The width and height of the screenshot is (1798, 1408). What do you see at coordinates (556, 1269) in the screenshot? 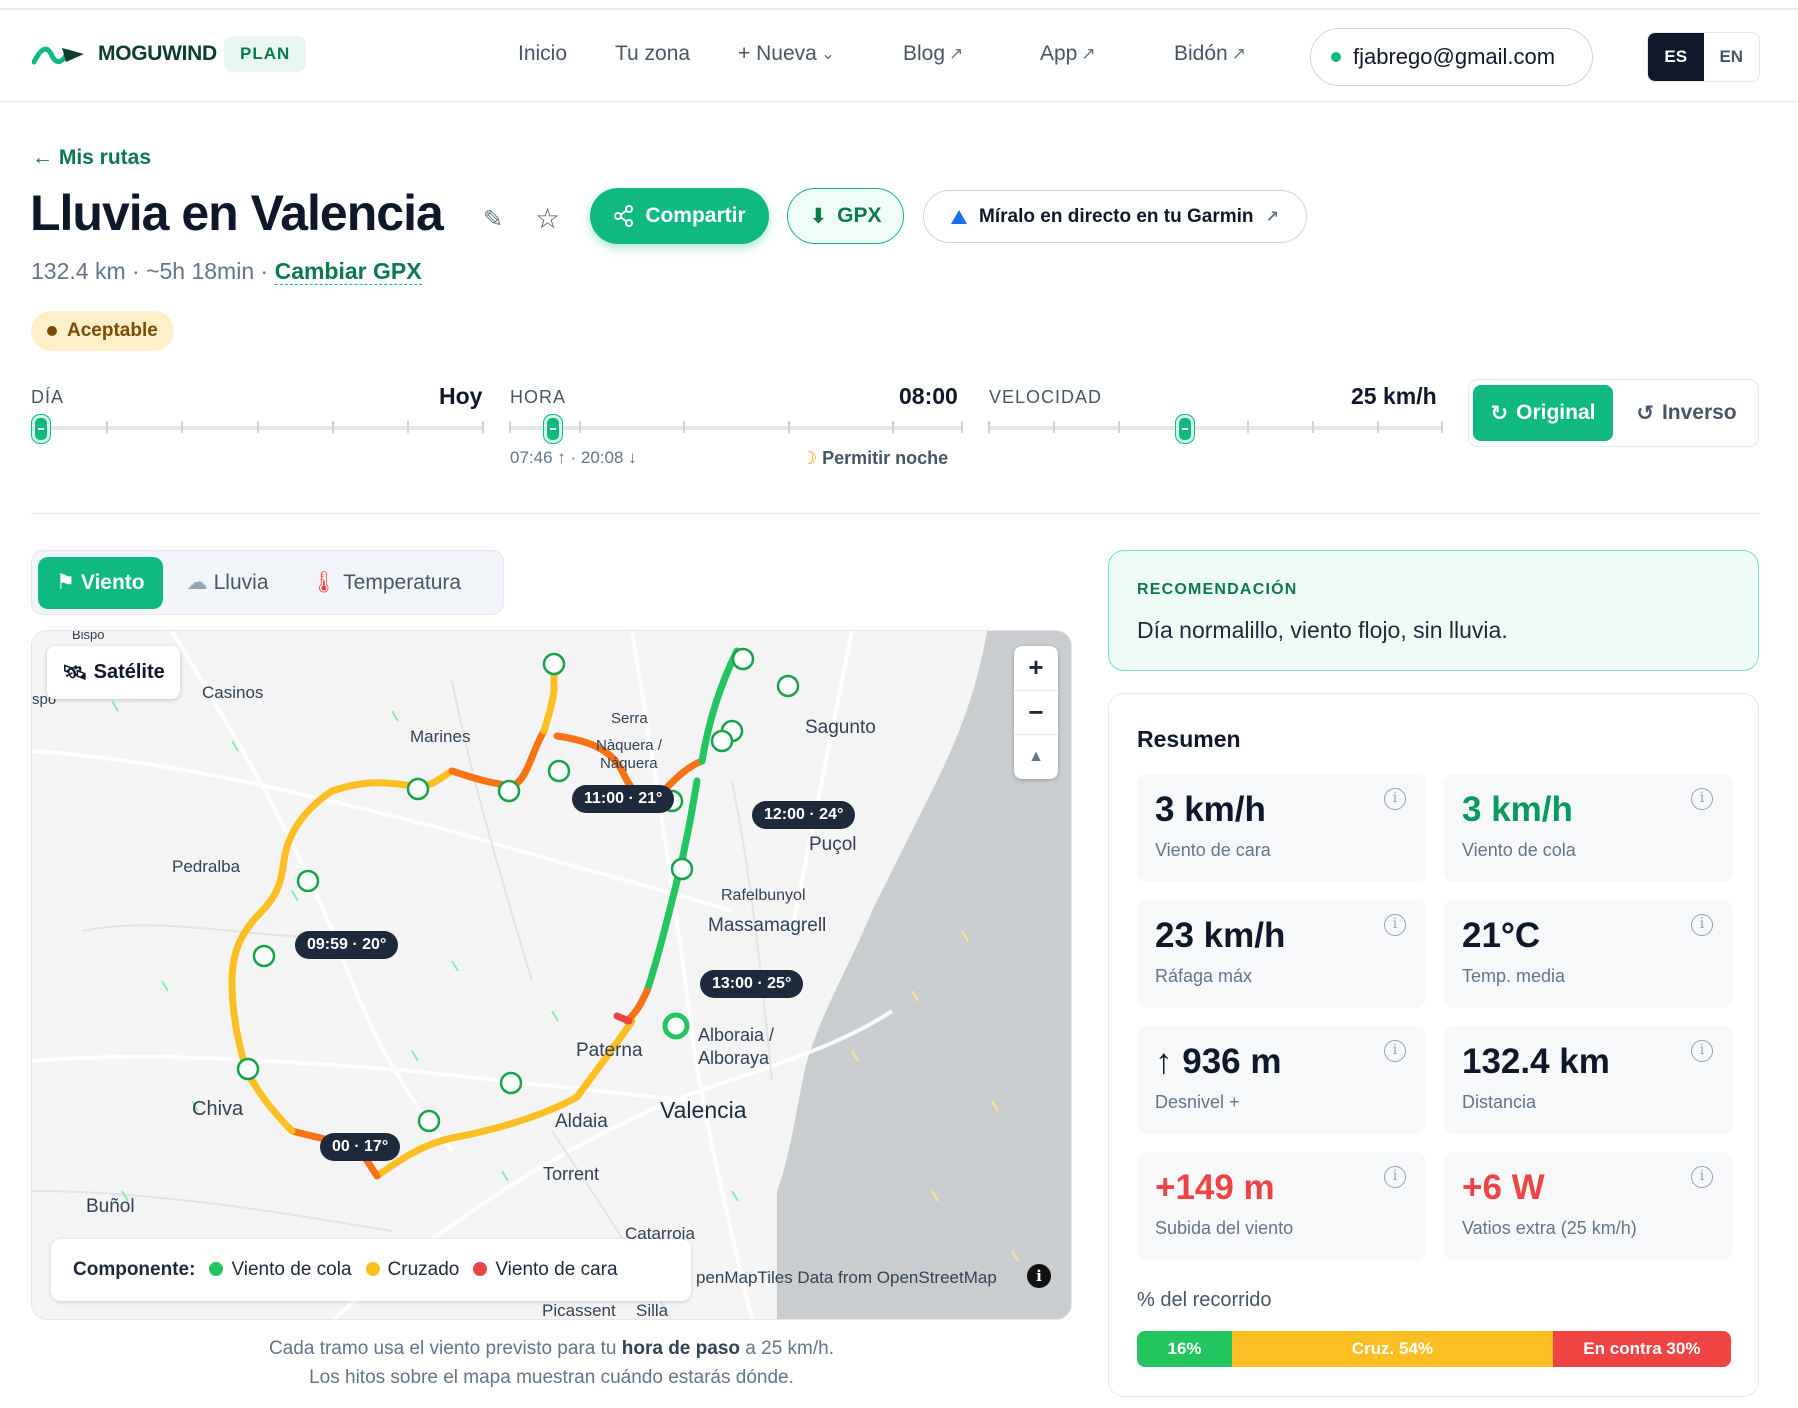
I see `legend-head-label: Viento de cara` at bounding box center [556, 1269].